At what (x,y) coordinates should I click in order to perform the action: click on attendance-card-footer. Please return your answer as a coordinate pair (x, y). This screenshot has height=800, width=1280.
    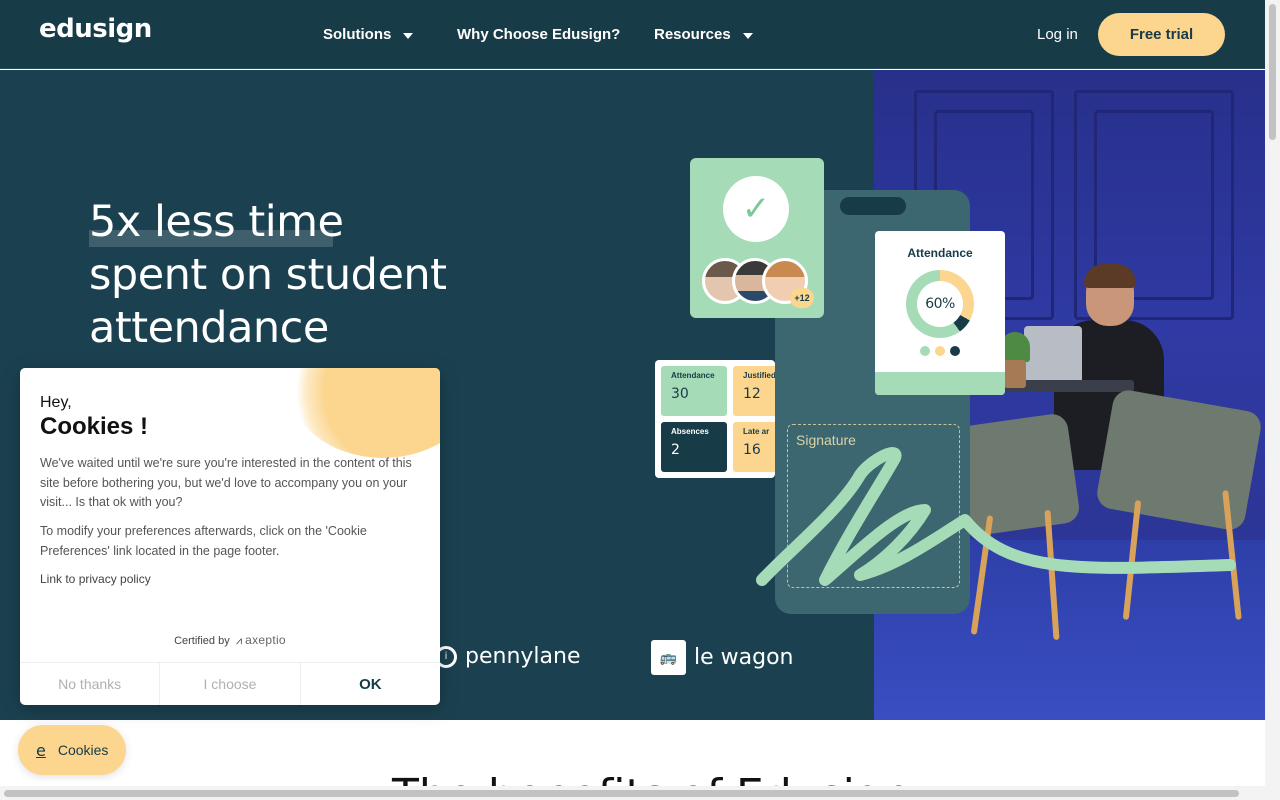
    Looking at the image, I should click on (940, 383).